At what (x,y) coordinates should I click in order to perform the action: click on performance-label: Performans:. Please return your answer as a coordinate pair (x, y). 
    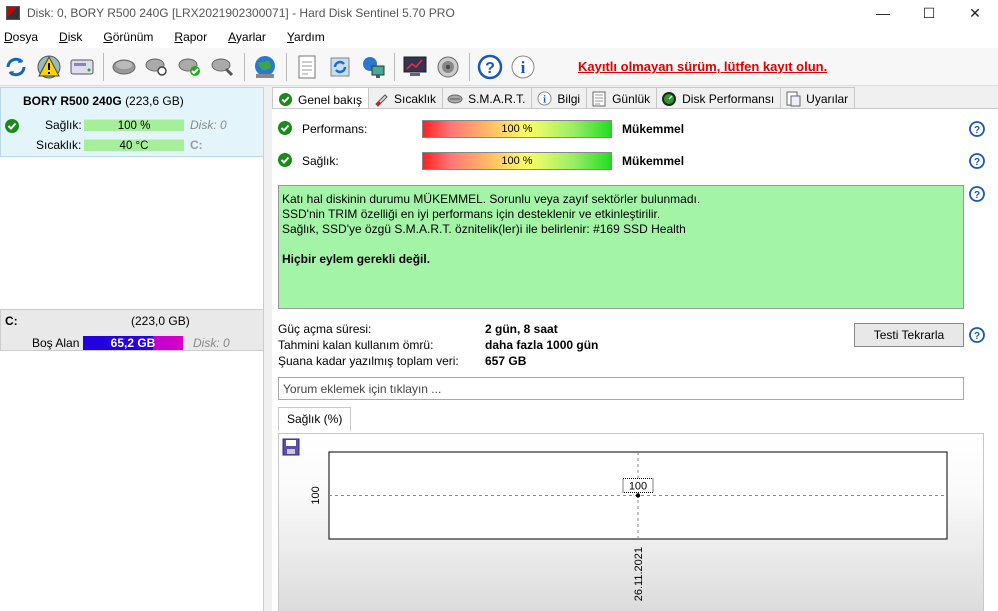
    Looking at the image, I should click on (335, 129).